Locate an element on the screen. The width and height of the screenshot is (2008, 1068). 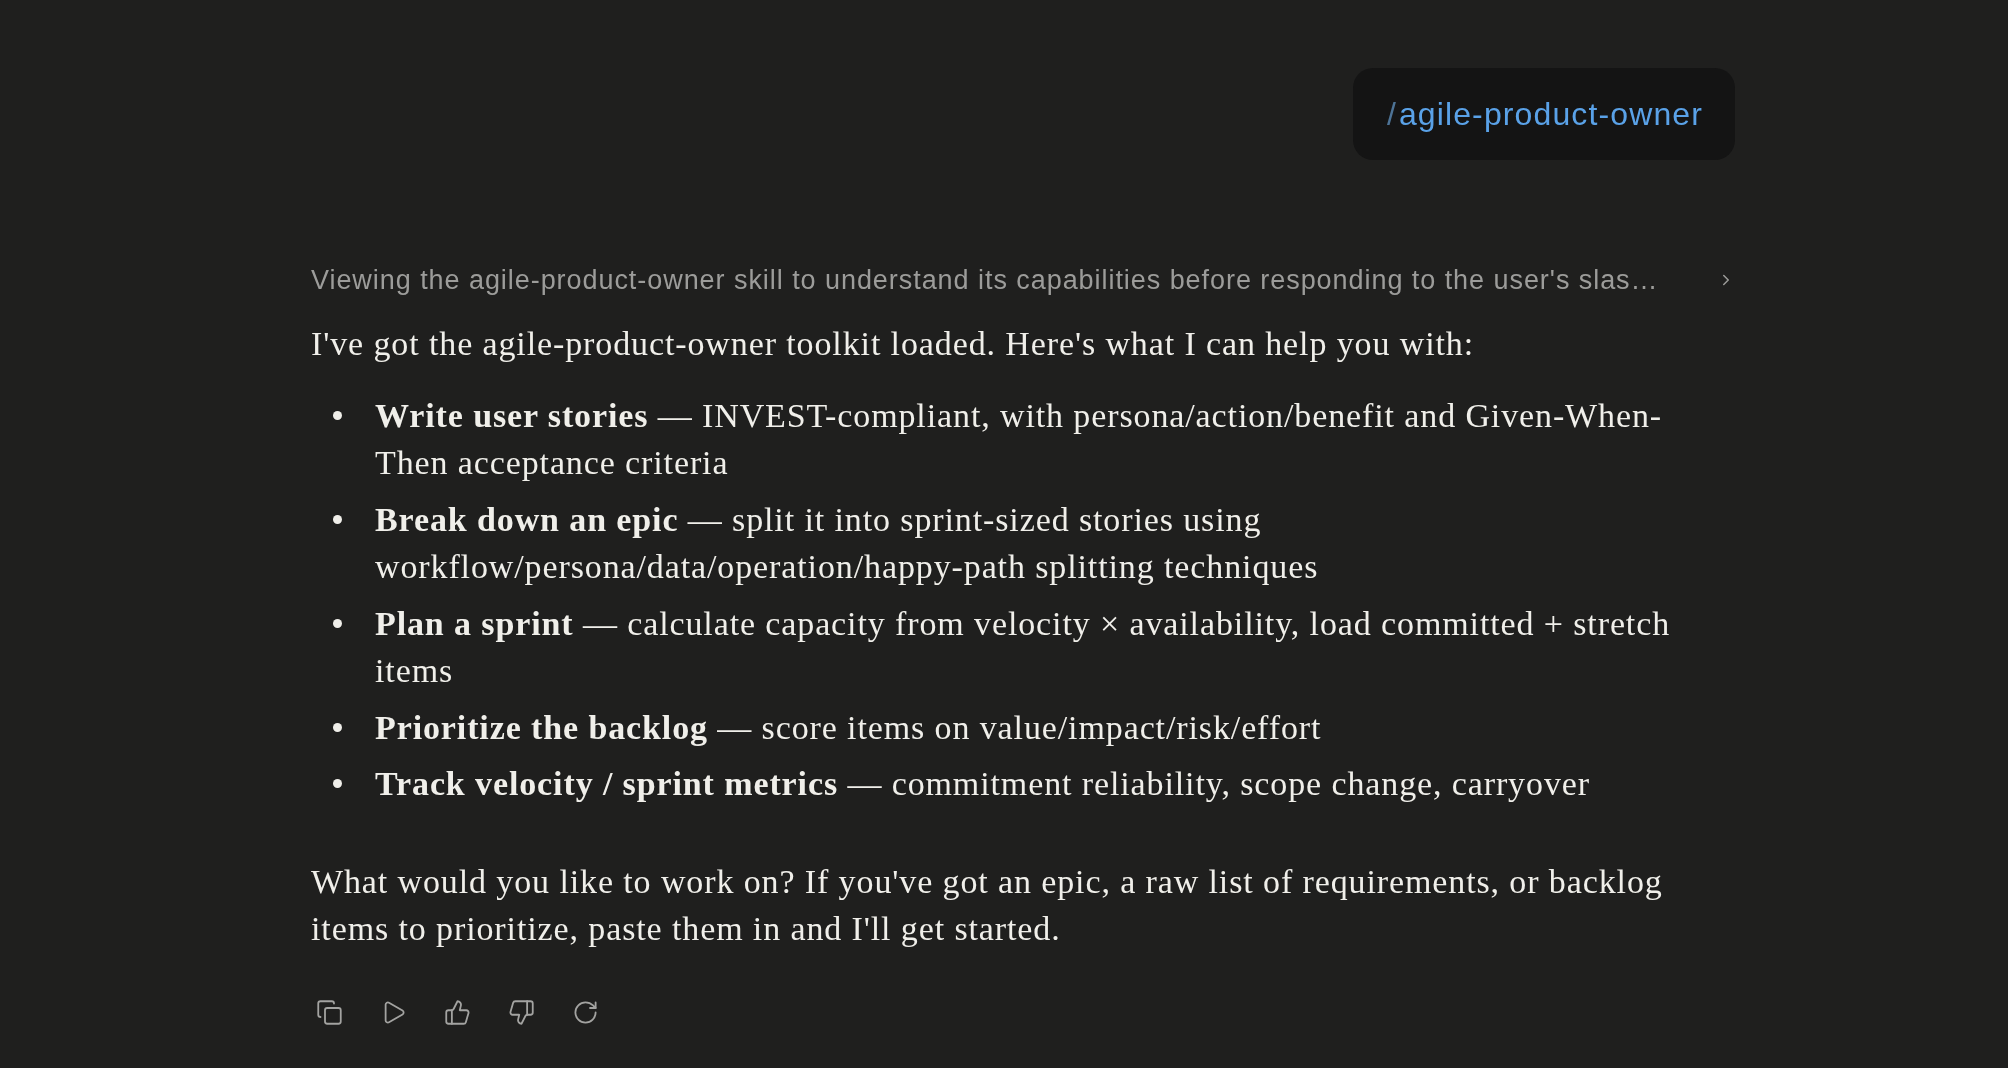
slash-prefix: / is located at coordinates (1391, 114).